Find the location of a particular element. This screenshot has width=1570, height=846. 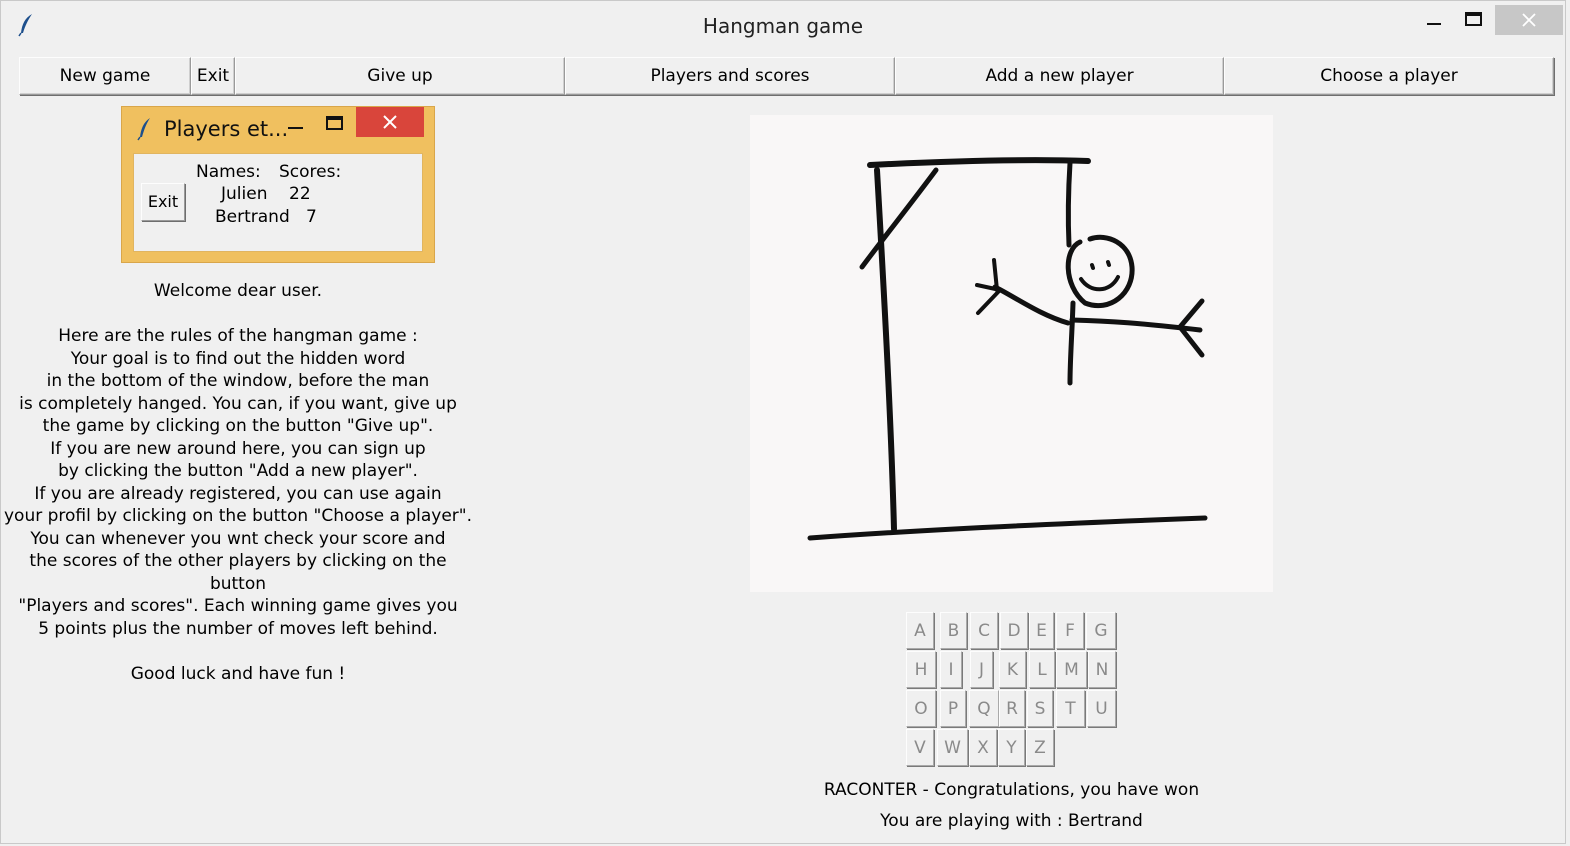

letter-key: F is located at coordinates (1070, 630).